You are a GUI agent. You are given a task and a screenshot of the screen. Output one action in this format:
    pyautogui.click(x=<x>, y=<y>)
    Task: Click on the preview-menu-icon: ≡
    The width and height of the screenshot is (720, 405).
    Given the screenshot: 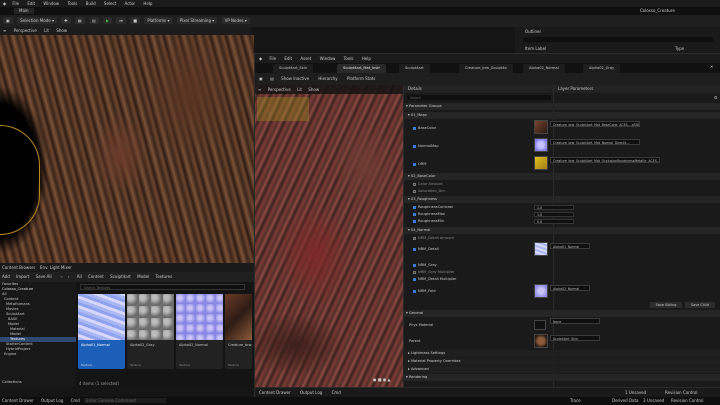 What is the action you would take?
    pyautogui.click(x=259, y=89)
    